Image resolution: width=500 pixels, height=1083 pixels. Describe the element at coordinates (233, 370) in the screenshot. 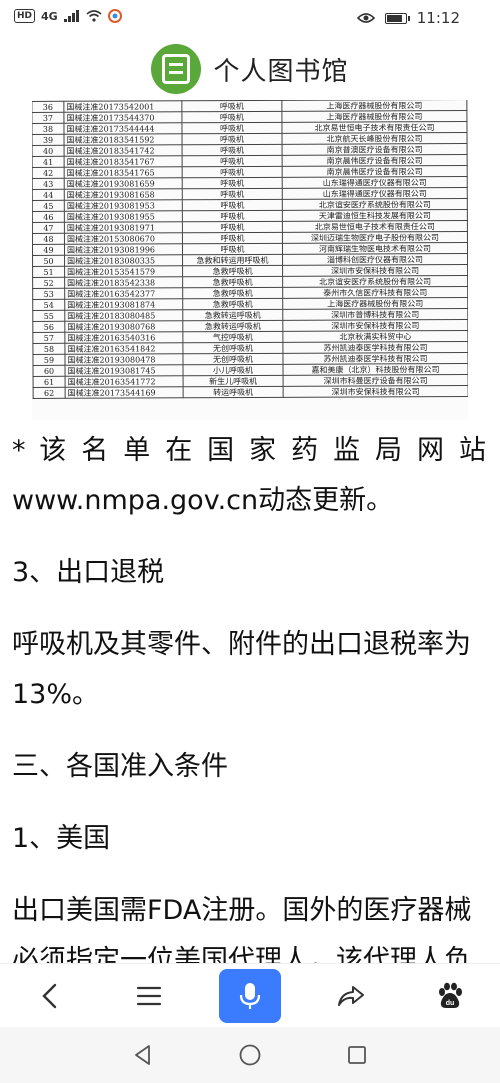

I see `product-name: 小儿呼吸机` at that location.